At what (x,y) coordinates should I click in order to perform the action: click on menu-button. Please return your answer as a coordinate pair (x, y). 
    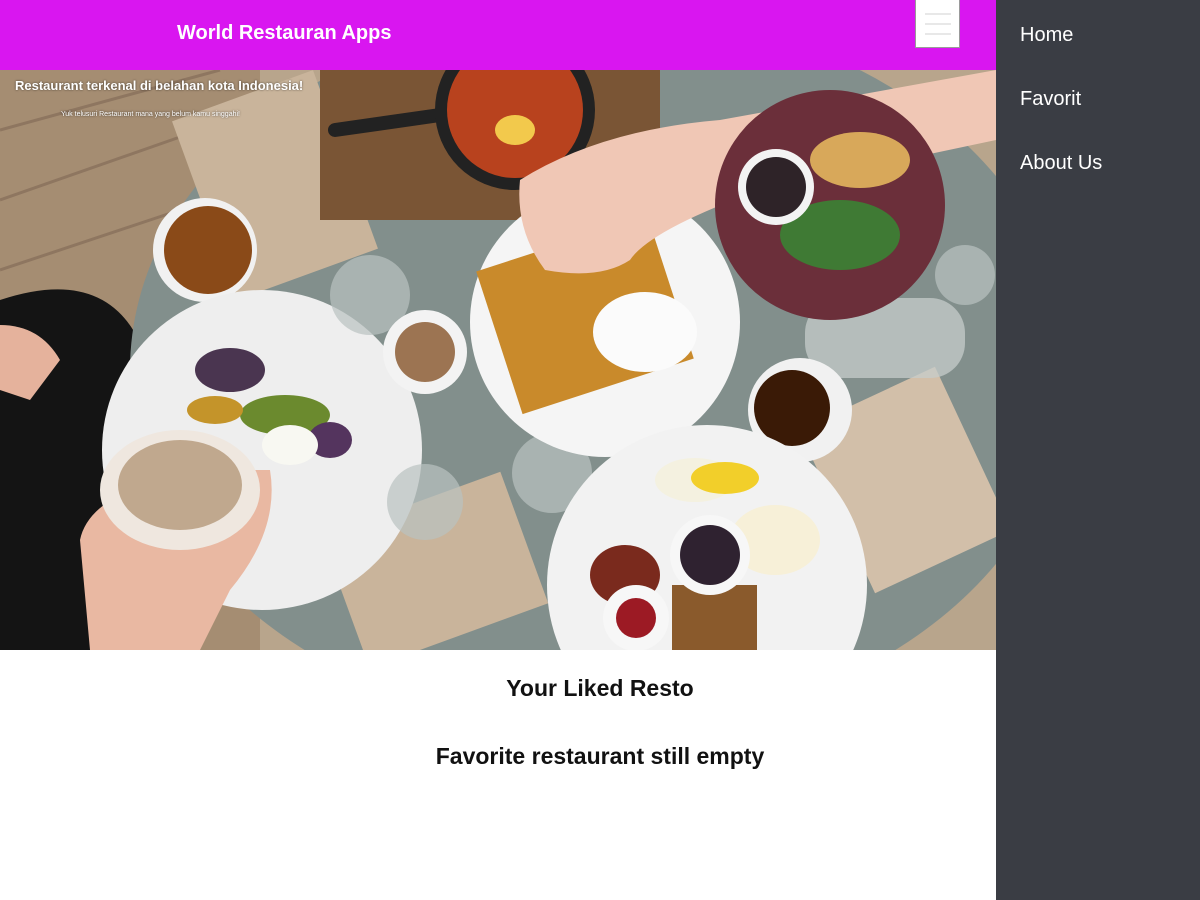
    Looking at the image, I should click on (937, 24).